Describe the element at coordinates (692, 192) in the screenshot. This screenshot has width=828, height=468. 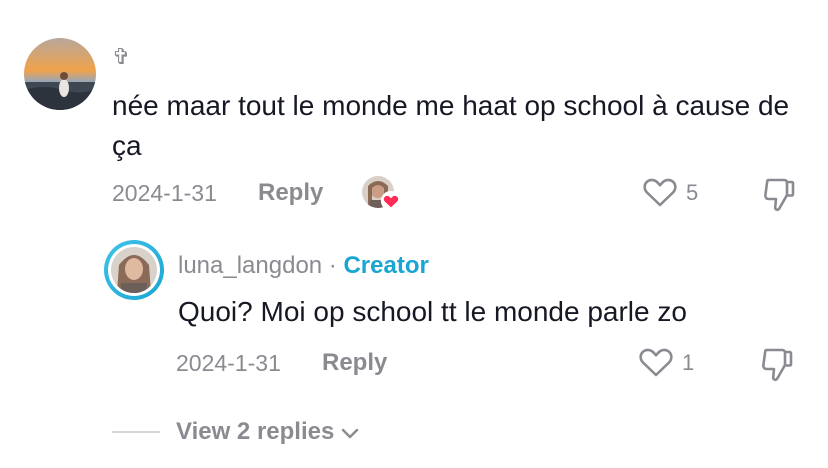
I see `comment-like-count: 5` at that location.